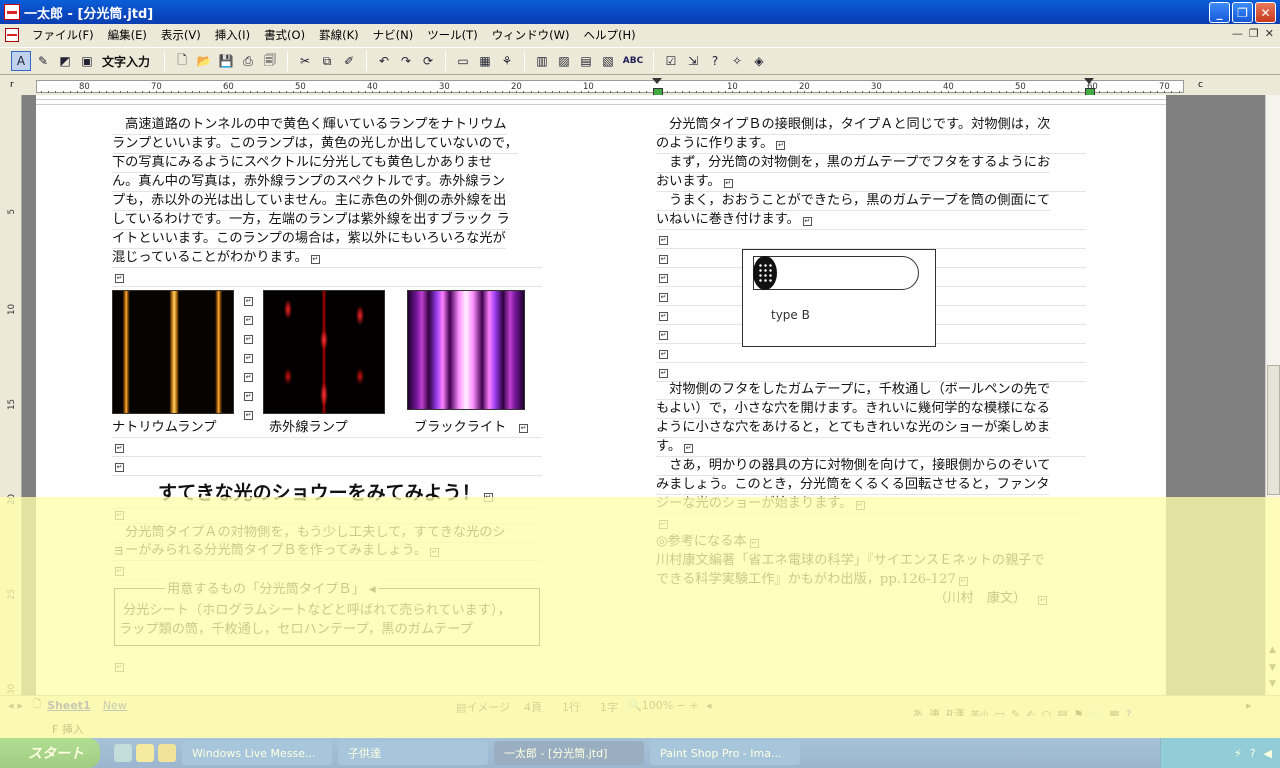 The width and height of the screenshot is (1280, 768). I want to click on tray-back-icon: ◀, so click(1268, 753).